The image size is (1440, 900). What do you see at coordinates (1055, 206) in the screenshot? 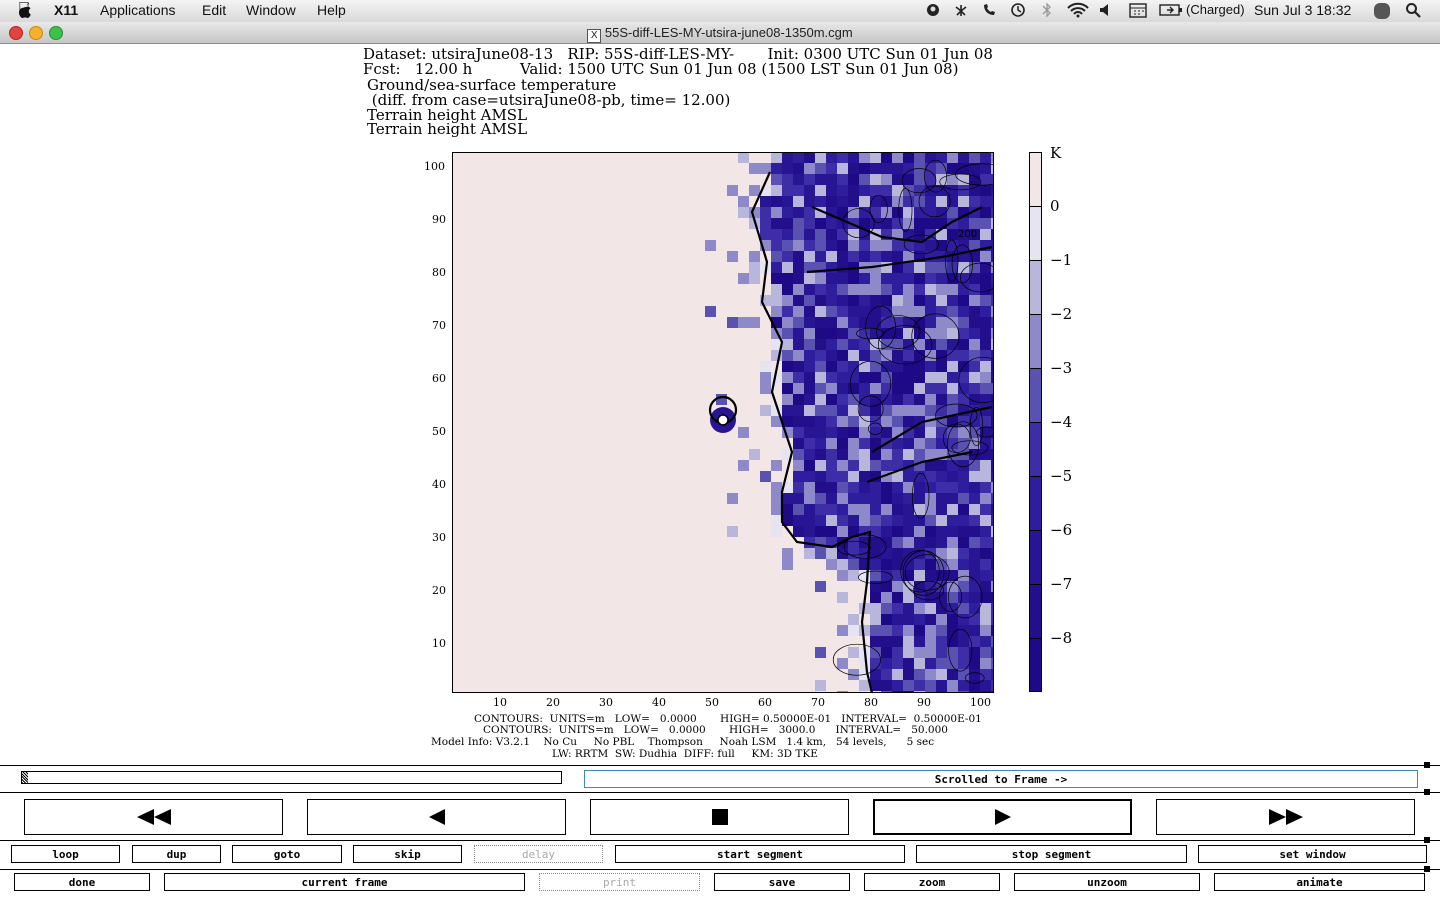
I see `colorbar-label: 0` at bounding box center [1055, 206].